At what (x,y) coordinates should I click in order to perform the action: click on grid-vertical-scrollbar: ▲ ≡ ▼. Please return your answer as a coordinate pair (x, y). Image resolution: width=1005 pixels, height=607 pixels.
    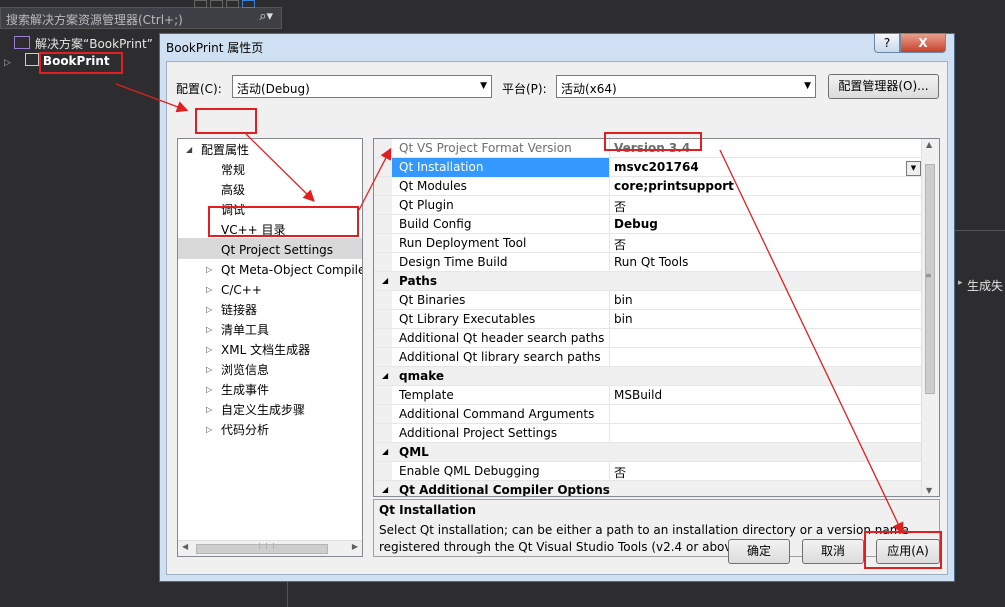
    Looking at the image, I should click on (930, 317).